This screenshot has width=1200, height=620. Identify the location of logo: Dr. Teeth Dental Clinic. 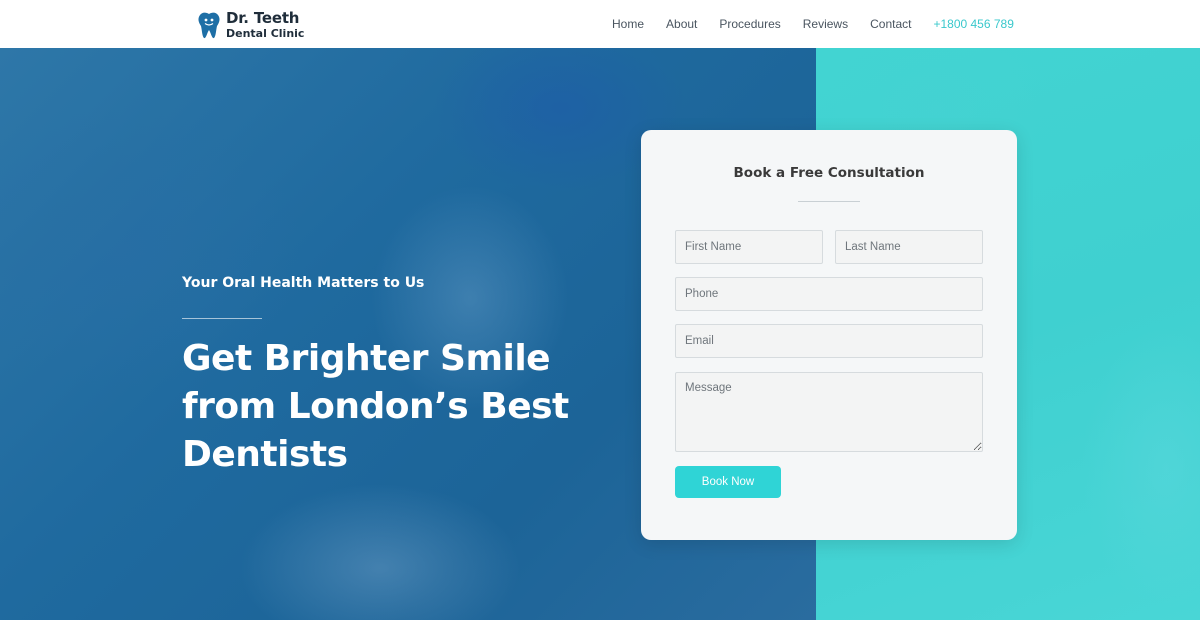
(250, 25).